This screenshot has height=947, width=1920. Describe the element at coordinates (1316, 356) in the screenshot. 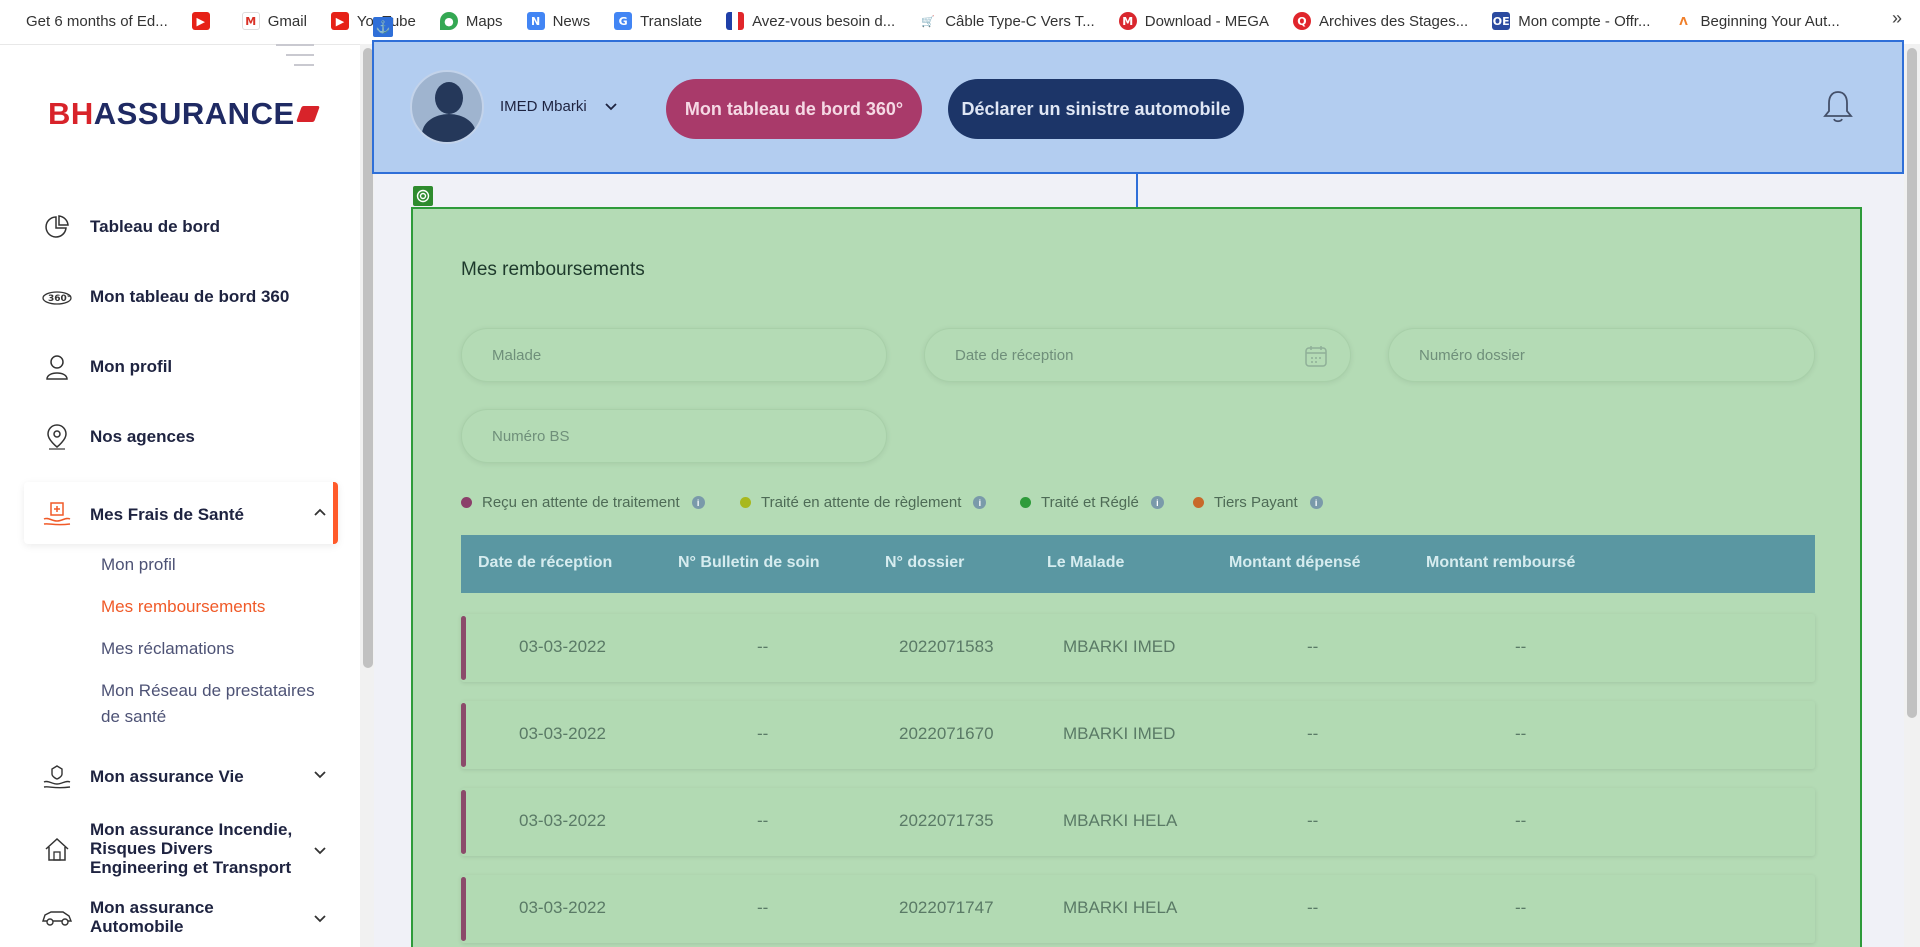

I see `calendar-icon` at that location.